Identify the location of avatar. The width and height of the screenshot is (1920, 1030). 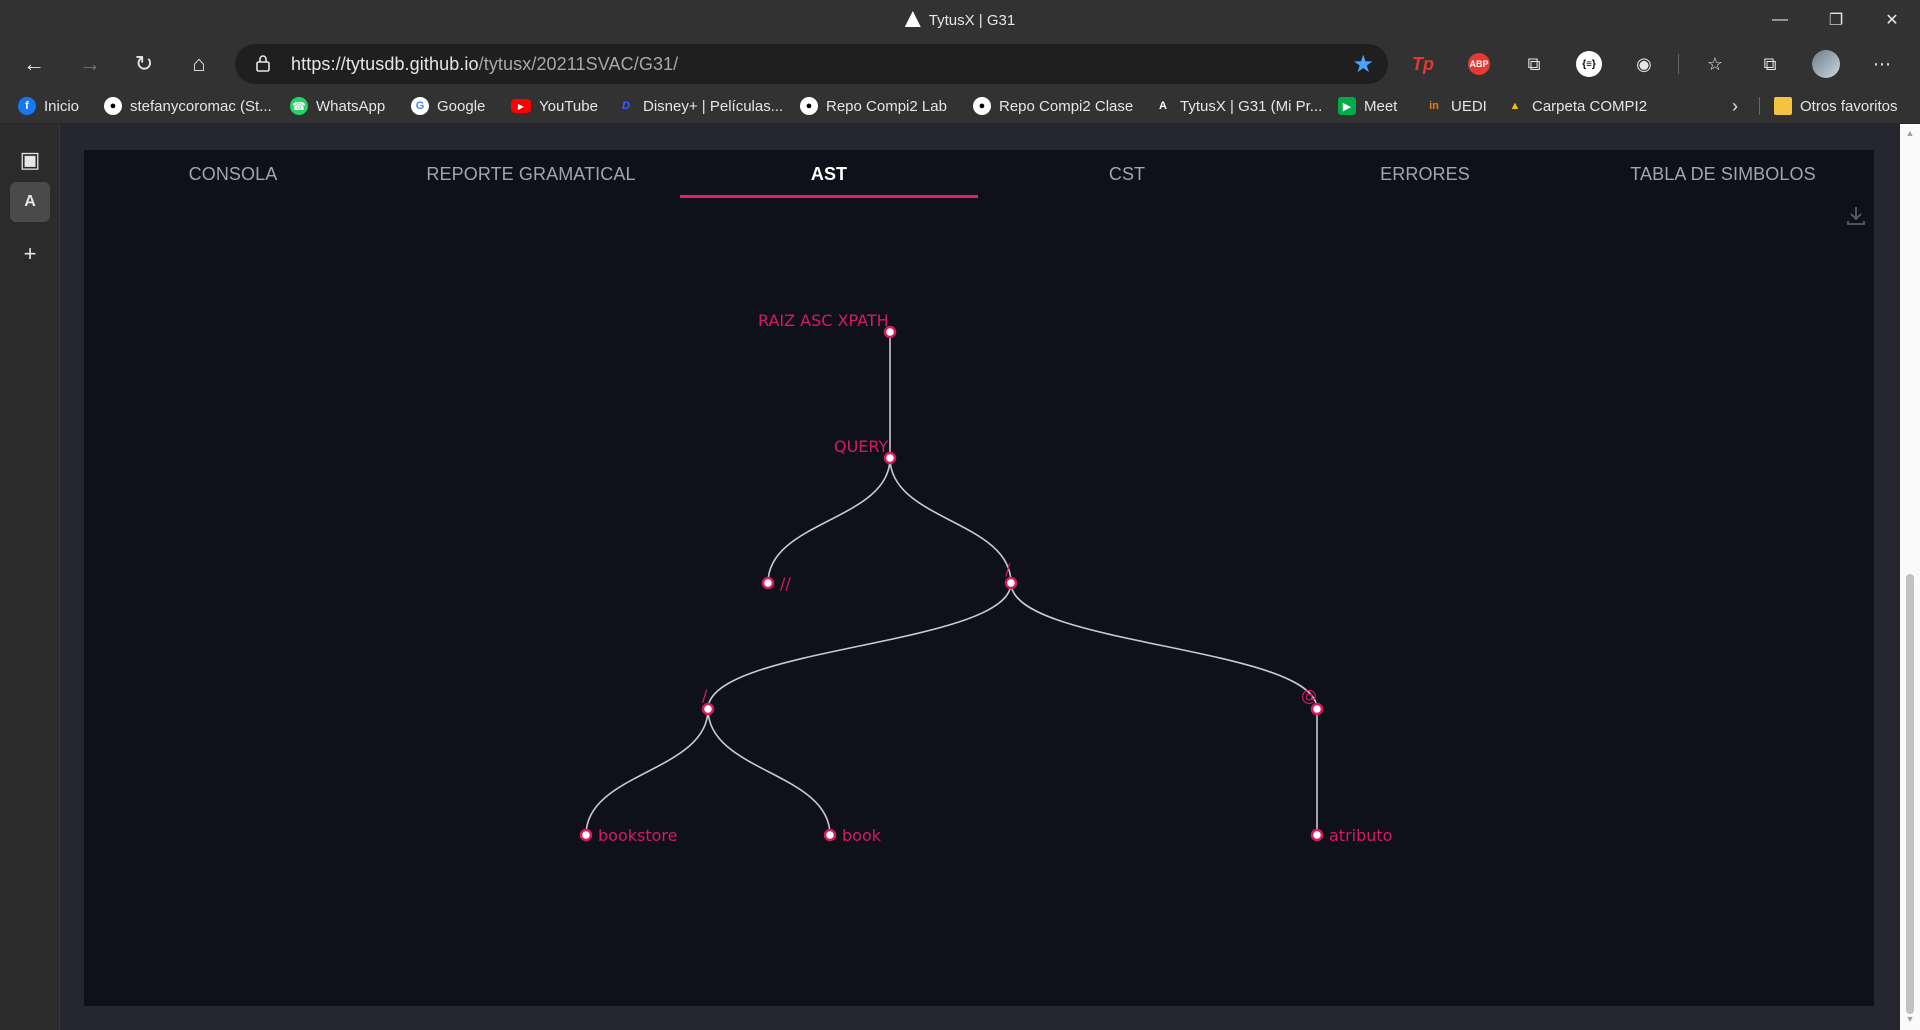
(1826, 64).